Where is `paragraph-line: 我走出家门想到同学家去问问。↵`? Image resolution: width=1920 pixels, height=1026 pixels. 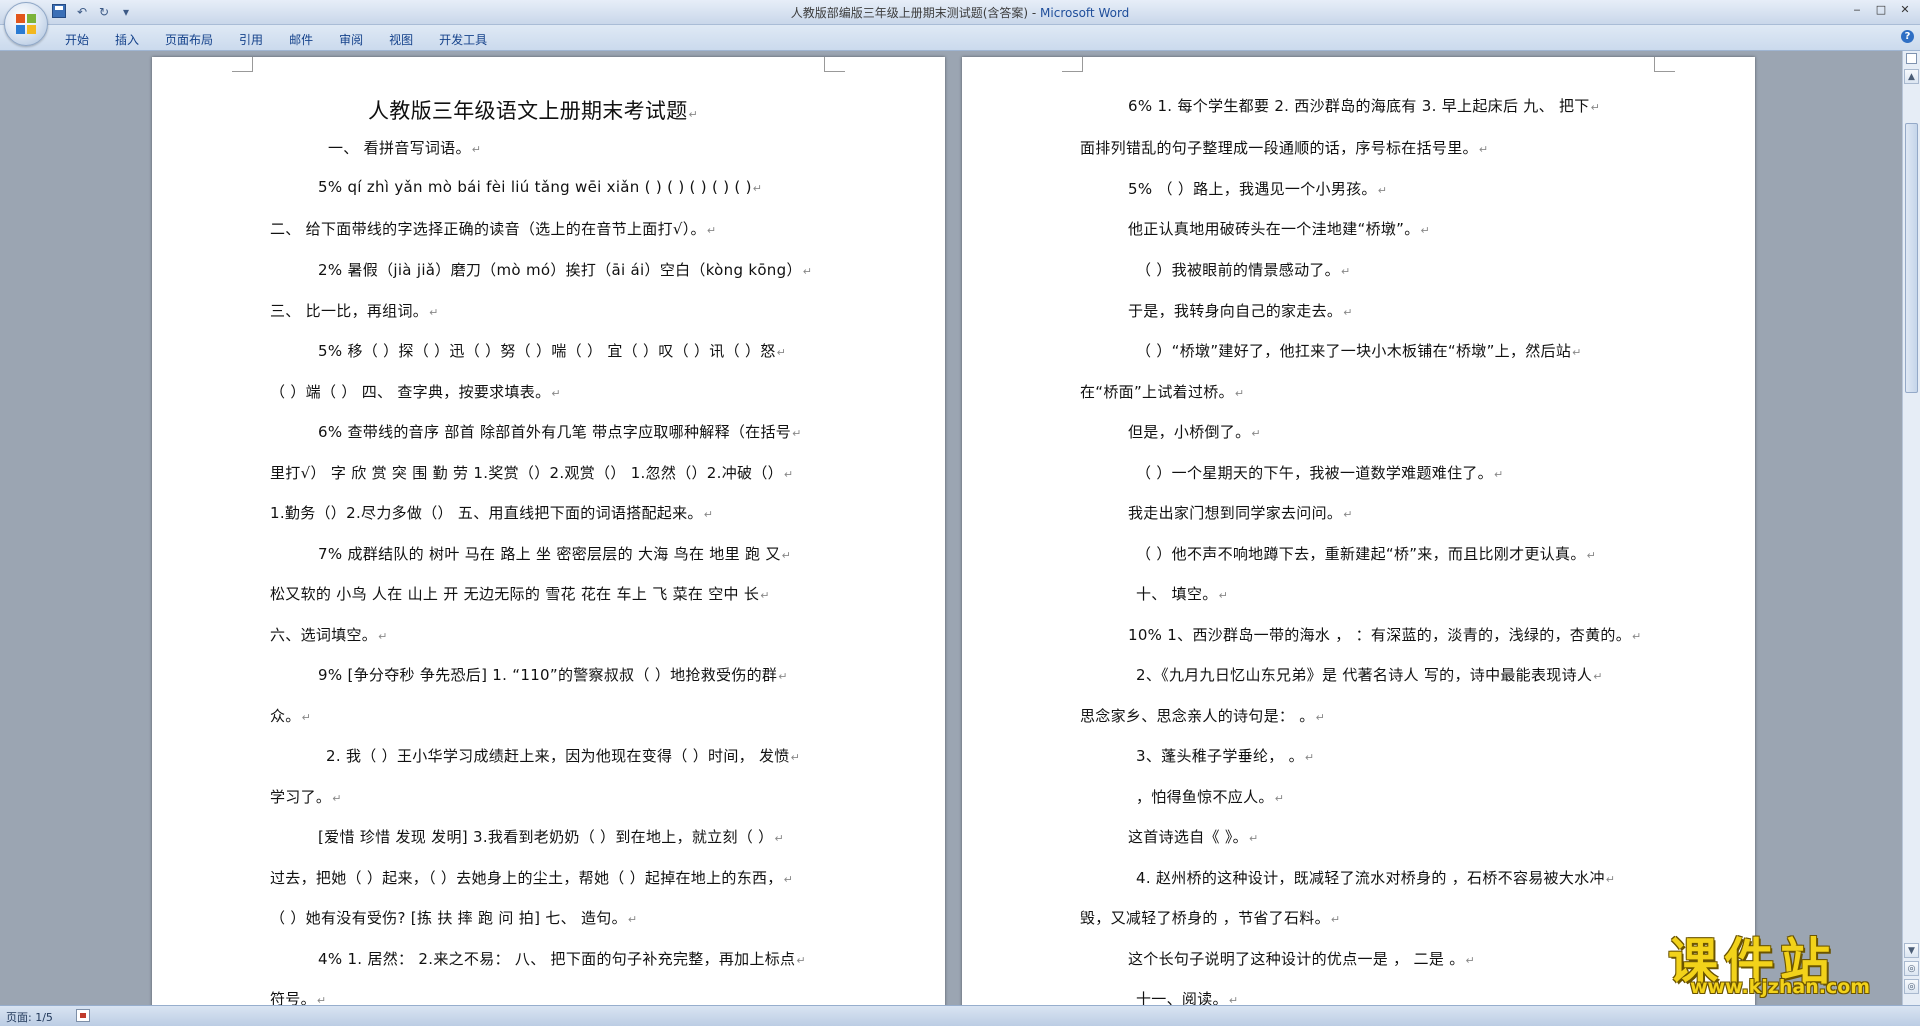
paragraph-line: 我走出家门想到同学家去问问。↵ is located at coordinates (1240, 512).